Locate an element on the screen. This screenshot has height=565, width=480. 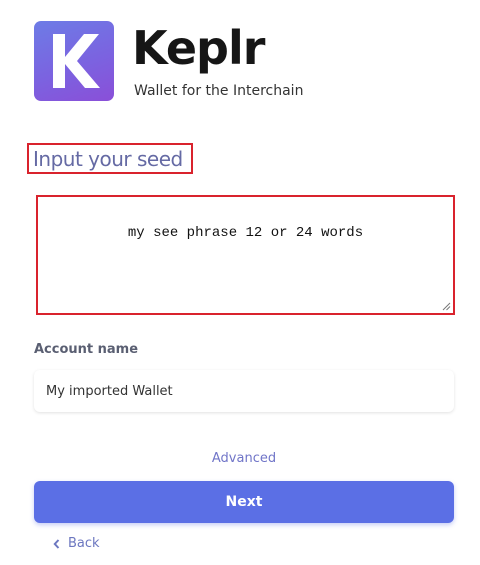
advanced-link: Advanced is located at coordinates (240, 459).